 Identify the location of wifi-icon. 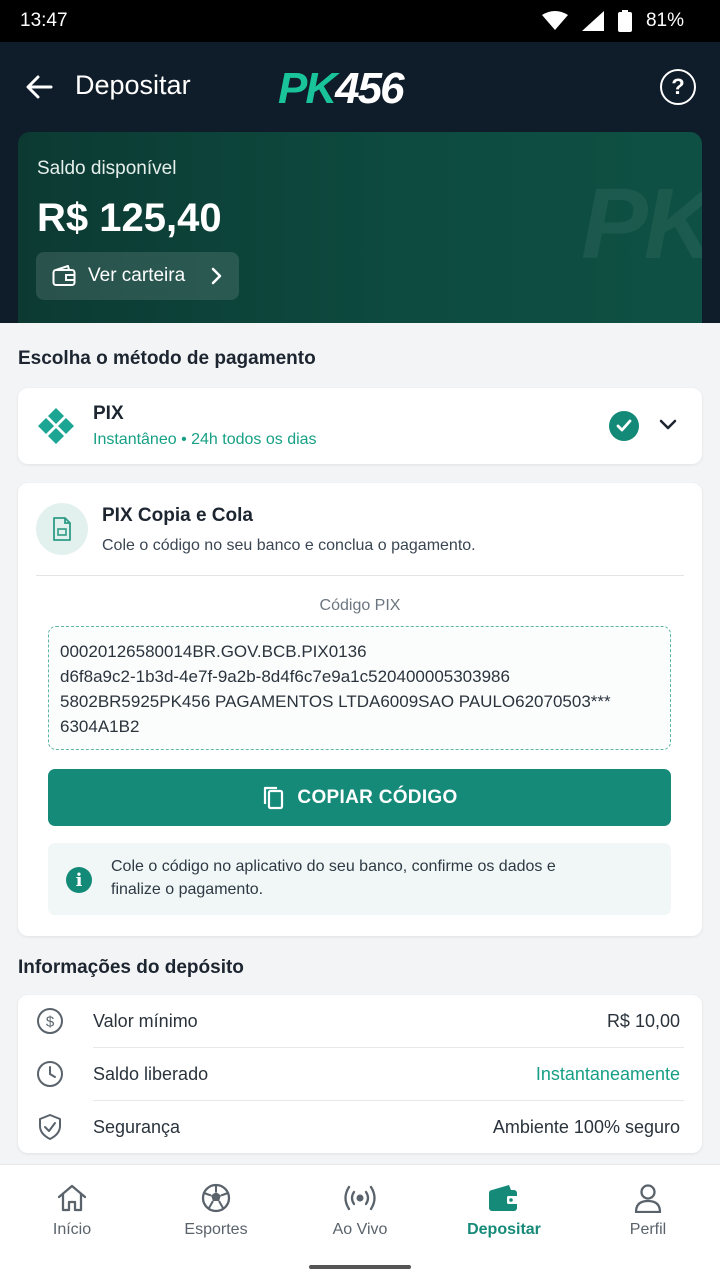
(554, 20).